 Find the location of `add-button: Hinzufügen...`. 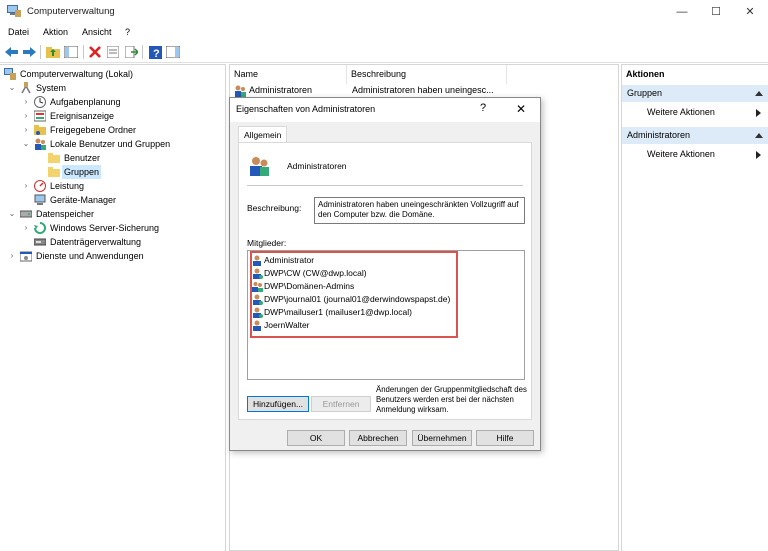

add-button: Hinzufügen... is located at coordinates (278, 404).